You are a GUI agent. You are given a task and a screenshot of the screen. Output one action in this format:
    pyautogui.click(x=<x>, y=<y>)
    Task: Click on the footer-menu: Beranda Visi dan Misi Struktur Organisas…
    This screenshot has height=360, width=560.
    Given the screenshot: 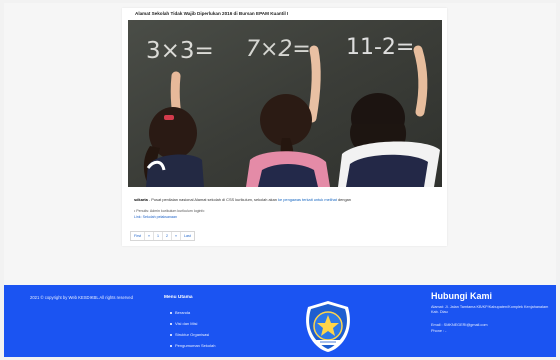 What is the action you would take?
    pyautogui.click(x=192, y=329)
    